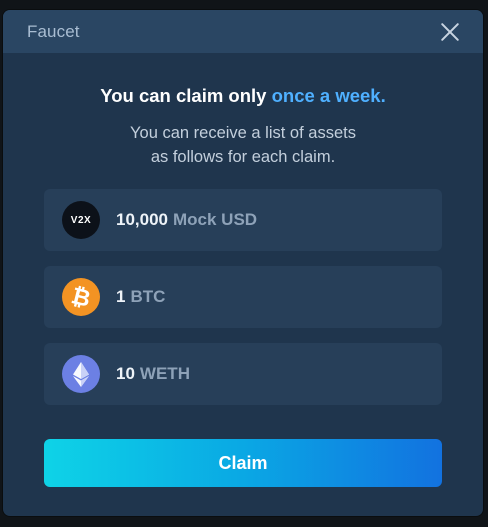 The width and height of the screenshot is (488, 527). Describe the element at coordinates (243, 463) in the screenshot. I see `claim-button: Claim` at that location.